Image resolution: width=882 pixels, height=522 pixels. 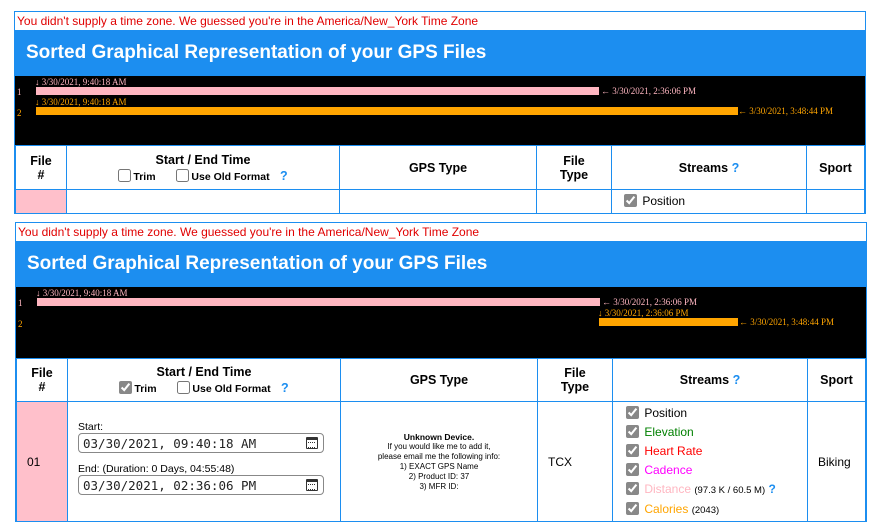 What do you see at coordinates (170, 485) in the screenshot?
I see `end-datetime-value: 03/30/2021, 02:36:06 PM` at bounding box center [170, 485].